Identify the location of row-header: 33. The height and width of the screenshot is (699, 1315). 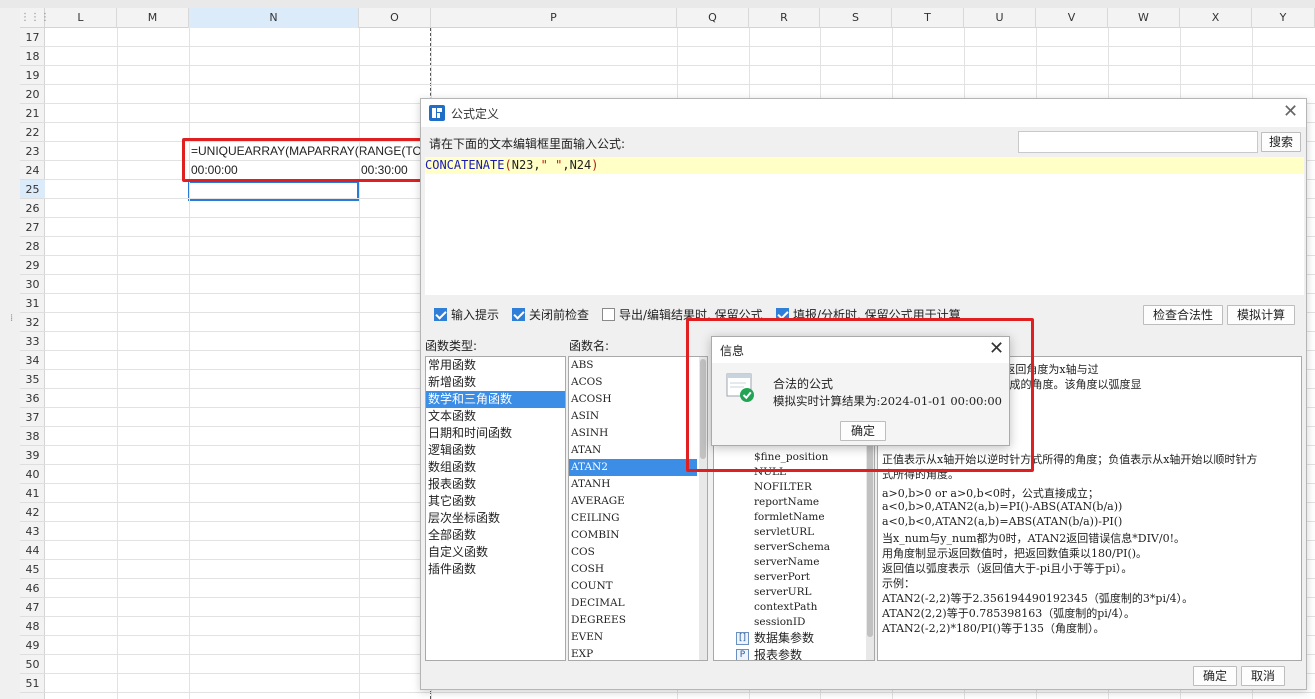
(32, 341).